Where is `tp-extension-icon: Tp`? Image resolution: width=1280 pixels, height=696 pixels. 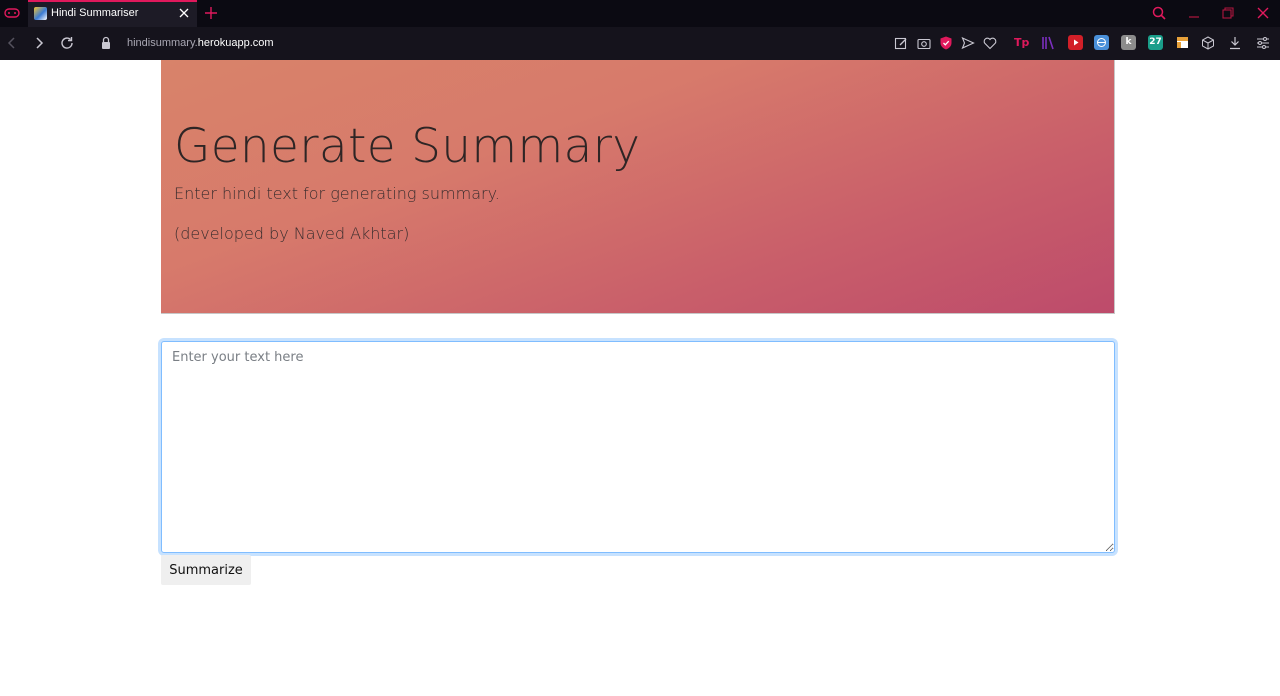 tp-extension-icon: Tp is located at coordinates (1021, 42).